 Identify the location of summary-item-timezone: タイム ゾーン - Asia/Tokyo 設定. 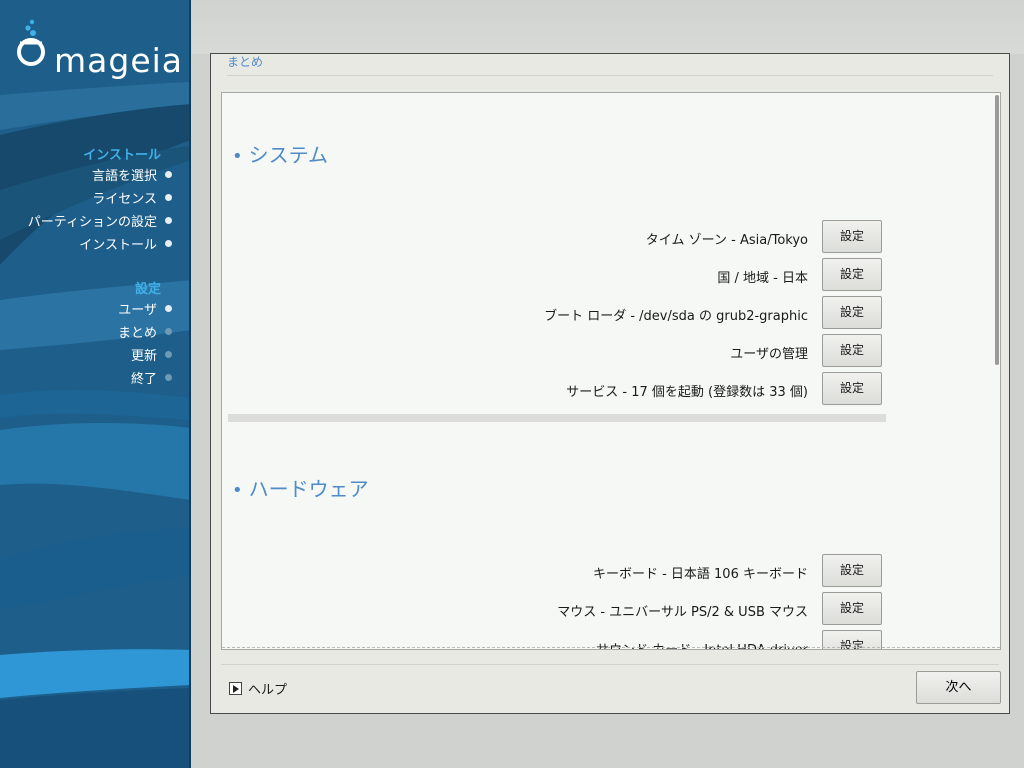
(552, 237).